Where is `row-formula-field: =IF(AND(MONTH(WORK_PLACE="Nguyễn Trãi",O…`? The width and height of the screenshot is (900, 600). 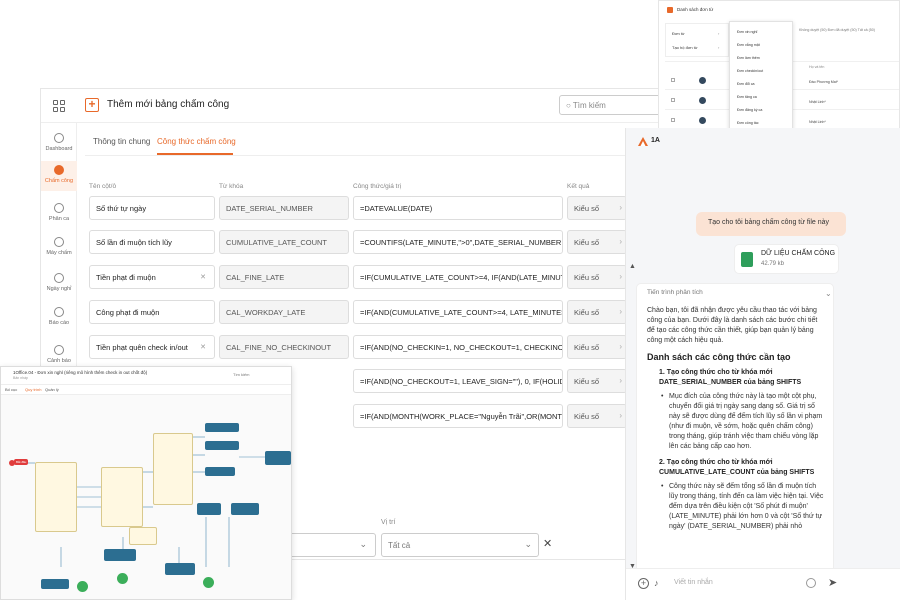 row-formula-field: =IF(AND(MONTH(WORK_PLACE="Nguyễn Trãi",O… is located at coordinates (458, 416).